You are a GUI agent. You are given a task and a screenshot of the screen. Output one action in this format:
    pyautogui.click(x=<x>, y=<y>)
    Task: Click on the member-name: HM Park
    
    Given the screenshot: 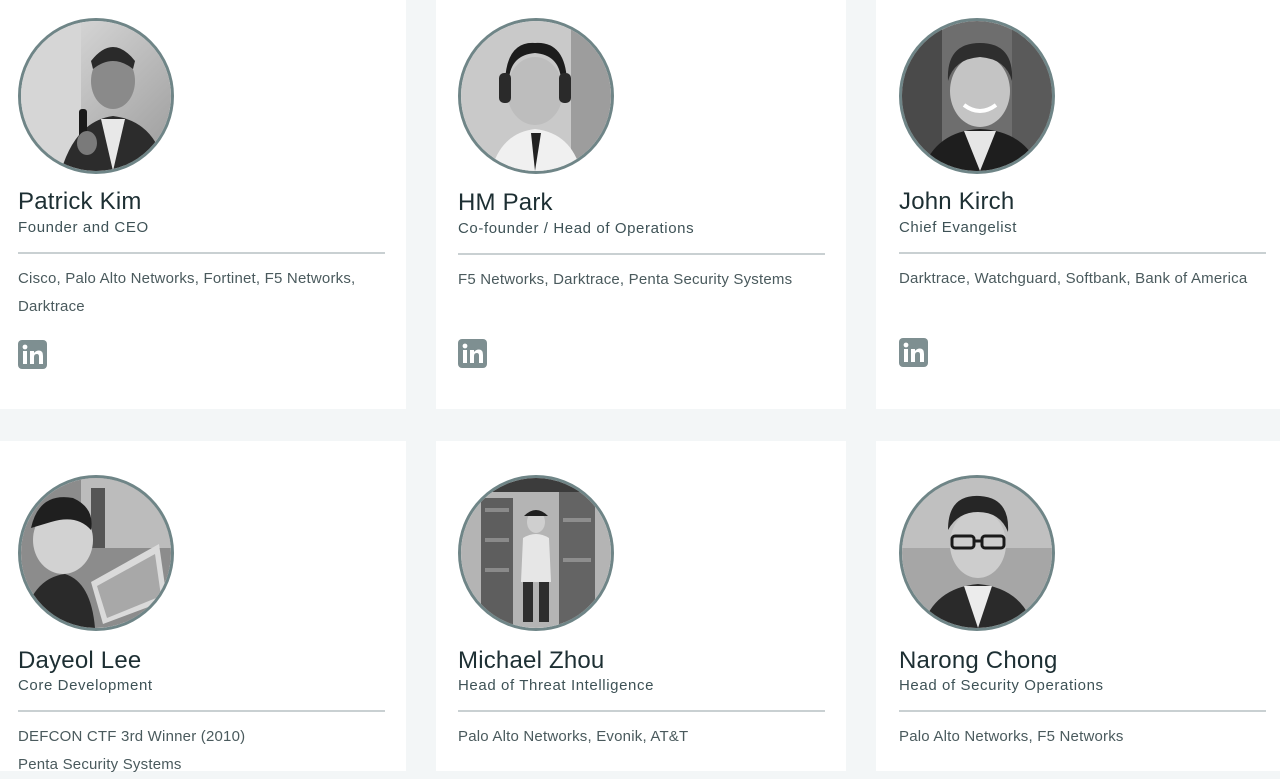 What is the action you would take?
    pyautogui.click(x=505, y=202)
    